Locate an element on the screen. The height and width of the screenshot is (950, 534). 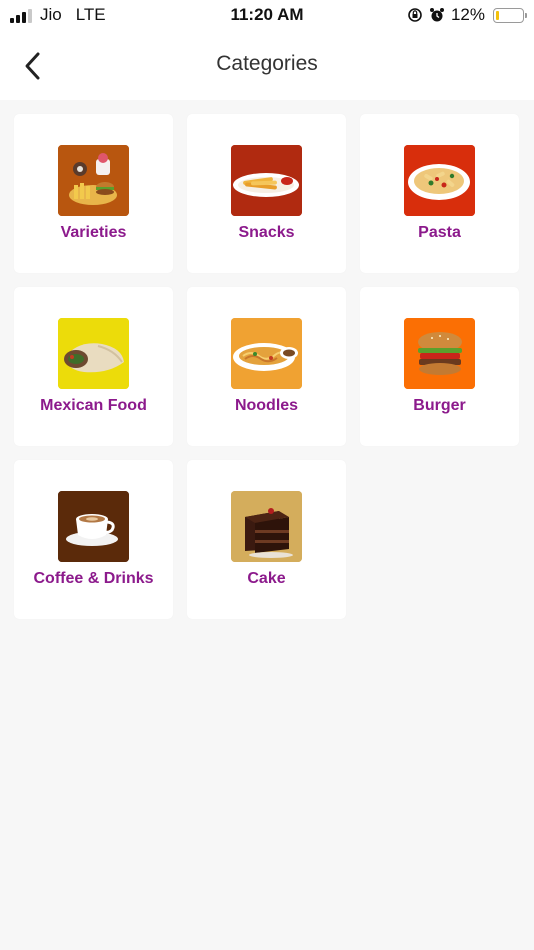
noodles-plate-icon is located at coordinates (266, 353).